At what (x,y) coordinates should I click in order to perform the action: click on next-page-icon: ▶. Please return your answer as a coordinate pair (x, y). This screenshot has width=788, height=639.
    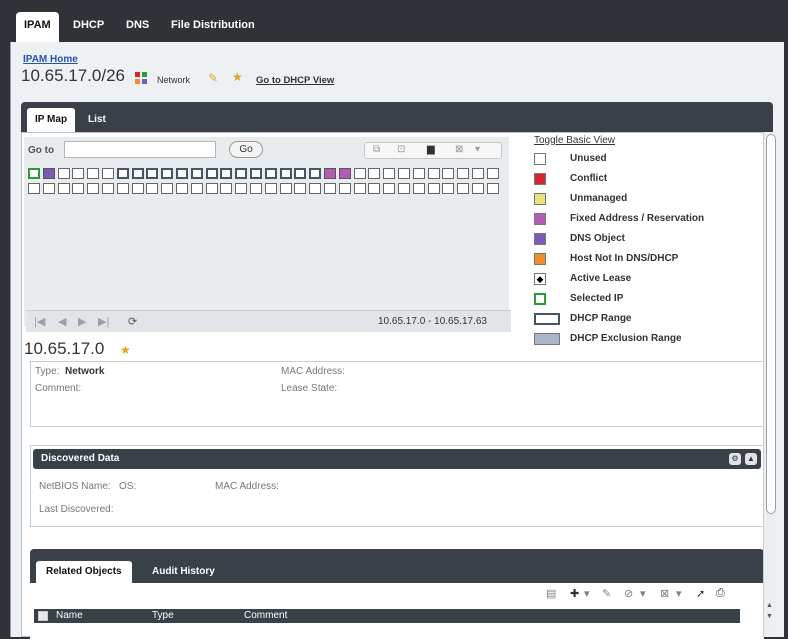
    Looking at the image, I should click on (82, 321).